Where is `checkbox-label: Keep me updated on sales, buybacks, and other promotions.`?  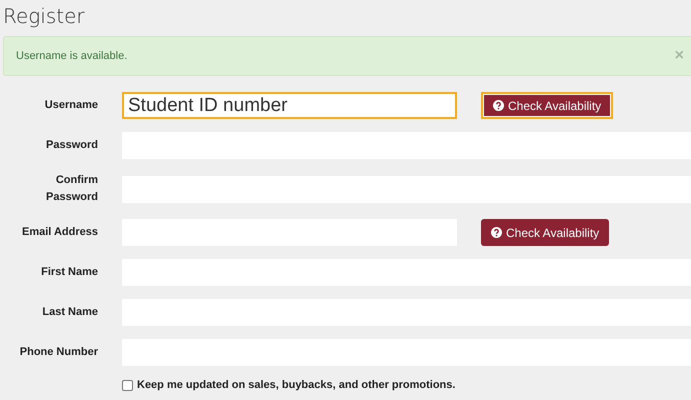
checkbox-label: Keep me updated on sales, buybacks, and other promotions. is located at coordinates (296, 385).